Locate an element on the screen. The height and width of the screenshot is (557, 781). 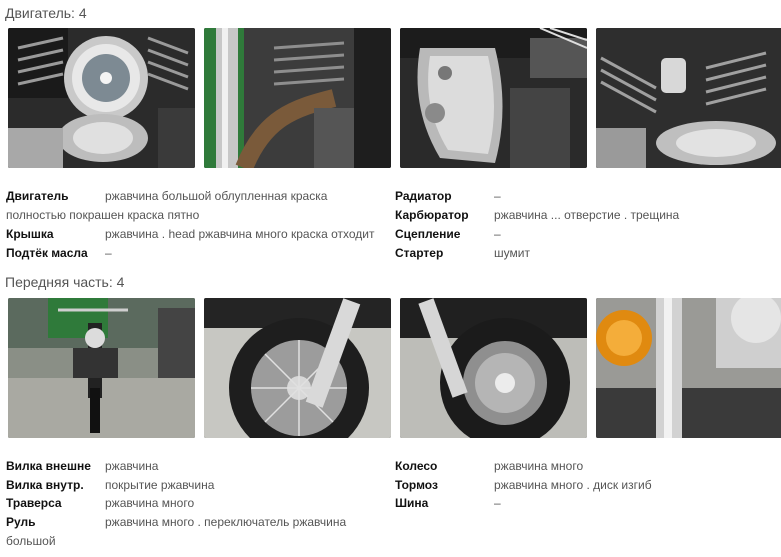
engine-chrome-air-cleaner-photo is located at coordinates (101, 98).